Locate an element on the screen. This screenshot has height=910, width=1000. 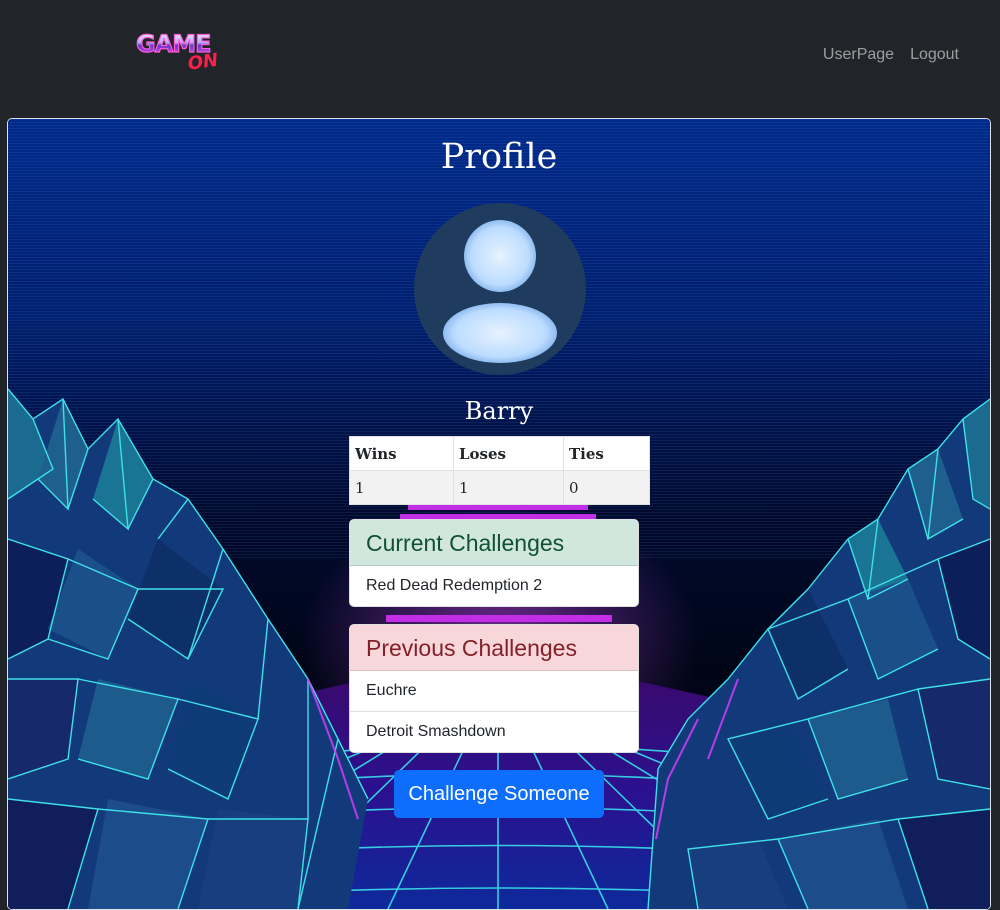
header-ties: Ties is located at coordinates (606, 453).